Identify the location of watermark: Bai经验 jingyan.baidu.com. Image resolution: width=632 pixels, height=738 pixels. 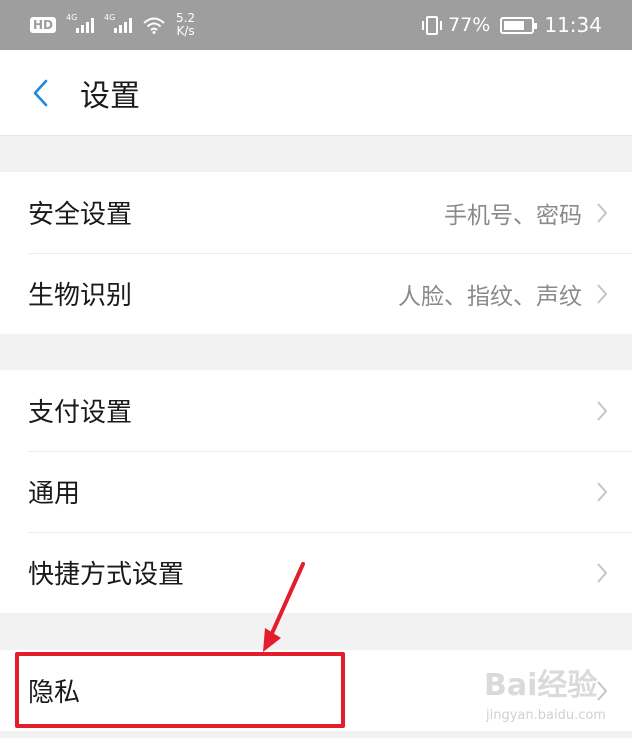
(553, 693).